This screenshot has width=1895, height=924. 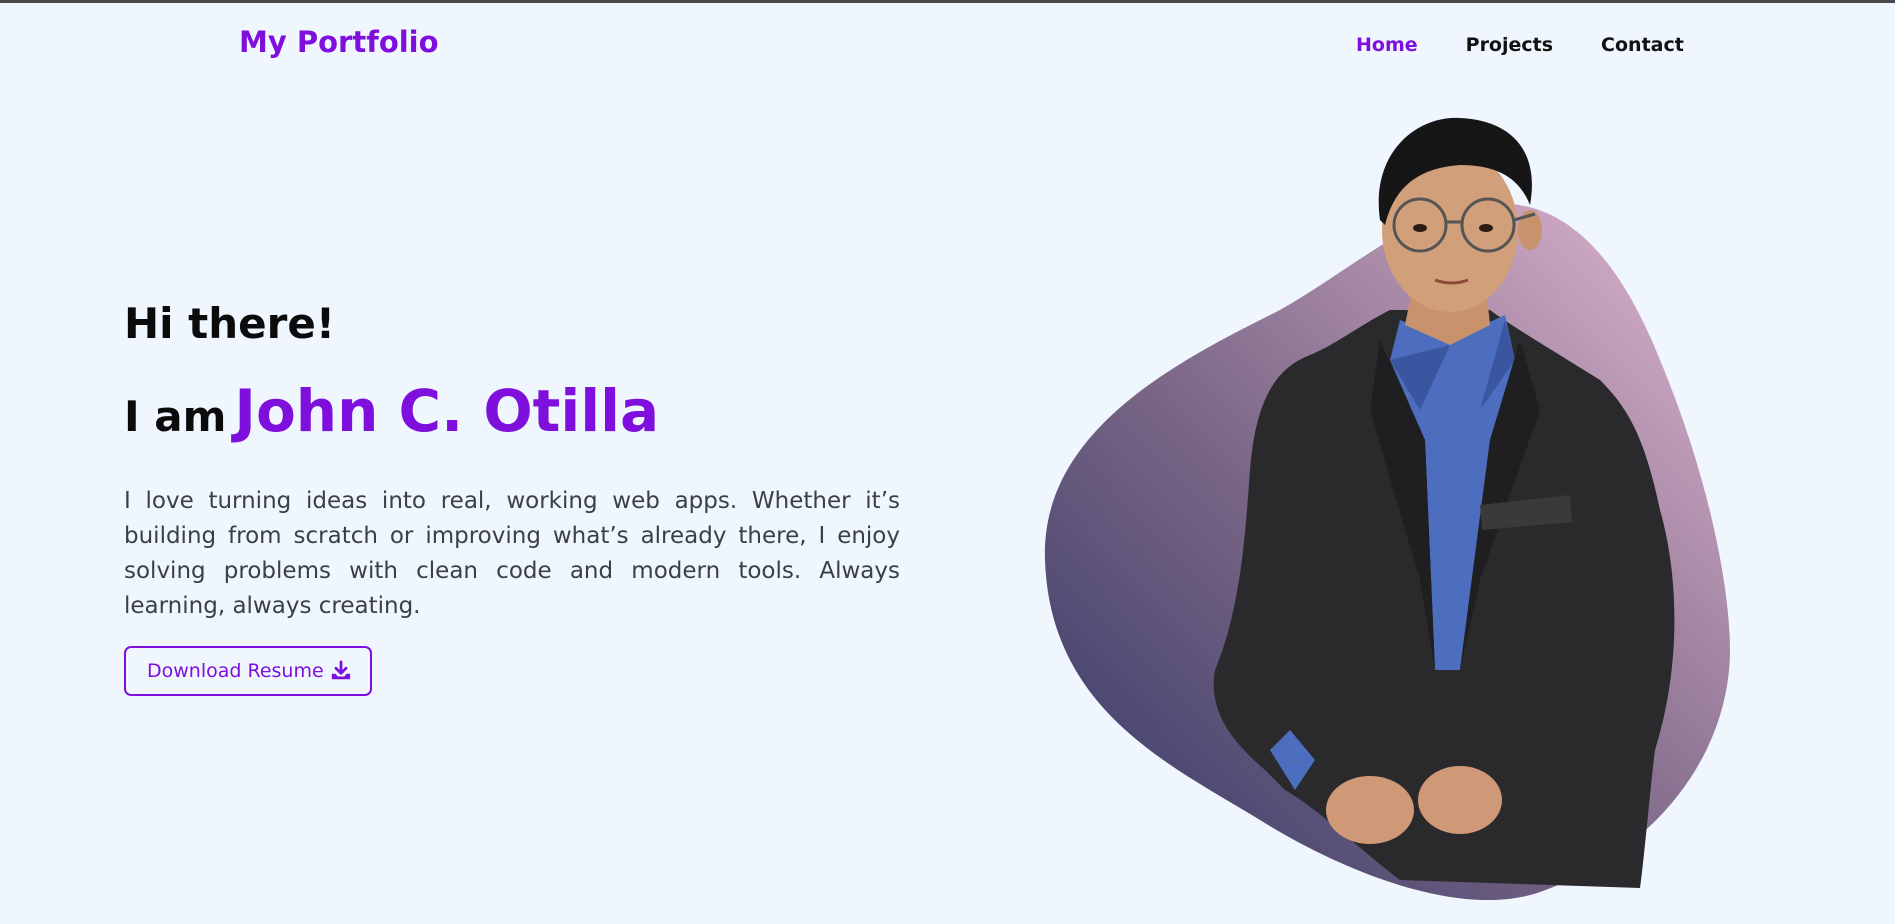 I want to click on download-resume-button: Download Resume, so click(x=248, y=671).